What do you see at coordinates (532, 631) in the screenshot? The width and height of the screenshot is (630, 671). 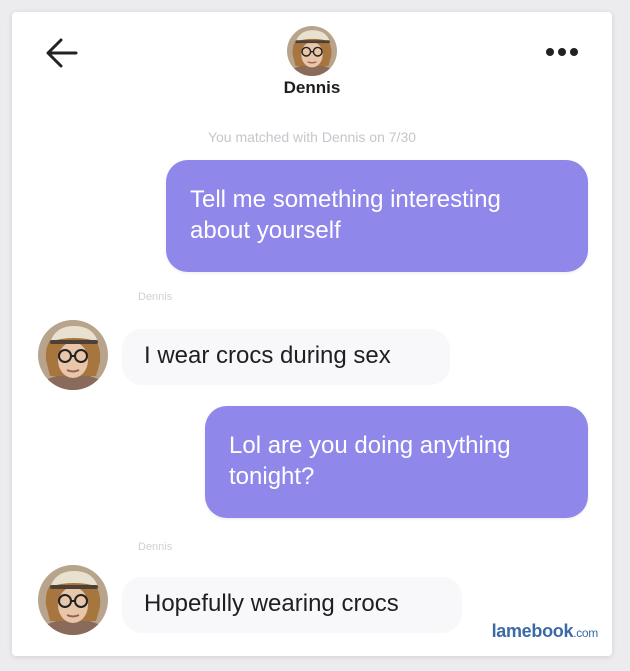 I see `watermark-name: lamebook` at bounding box center [532, 631].